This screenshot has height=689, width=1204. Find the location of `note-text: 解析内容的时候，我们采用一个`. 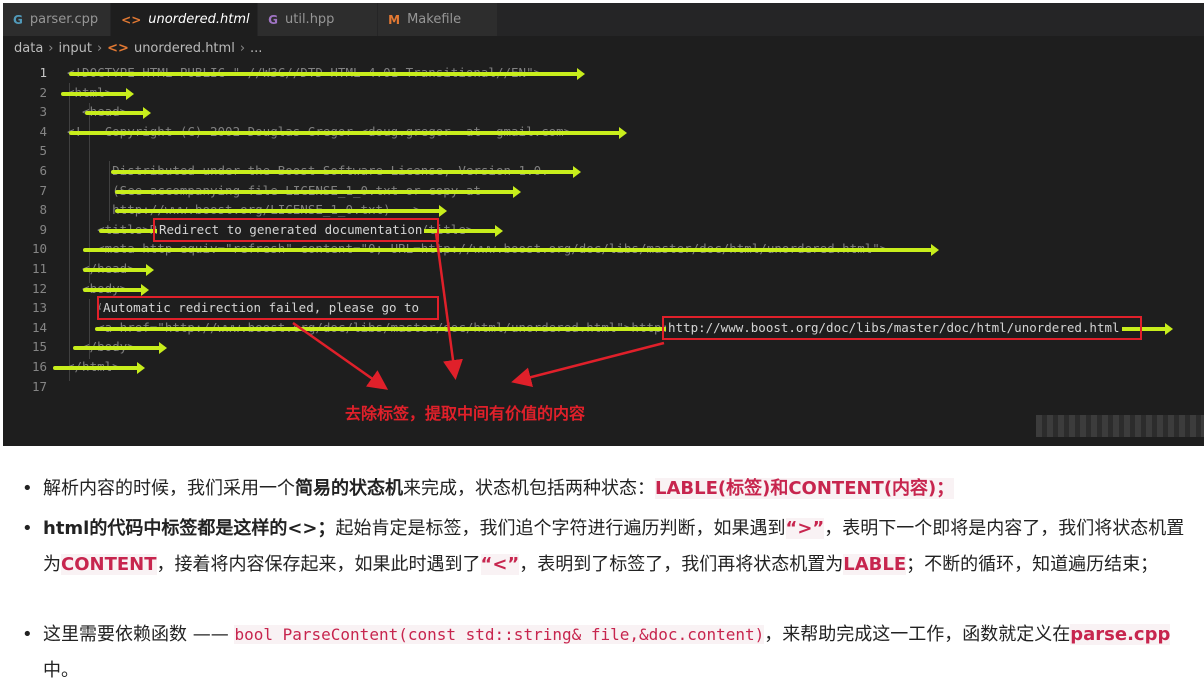

note-text: 解析内容的时候，我们采用一个 is located at coordinates (169, 488).